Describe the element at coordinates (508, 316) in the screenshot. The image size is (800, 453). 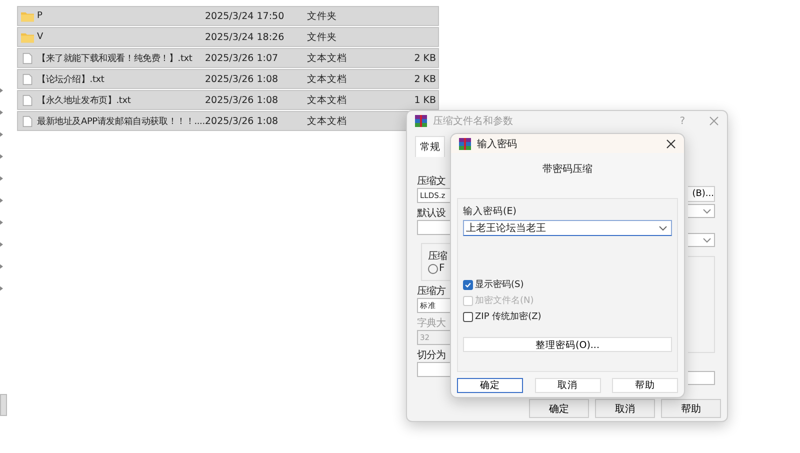
I see `checkbox-label: ZIP 传统加密(Z)` at that location.